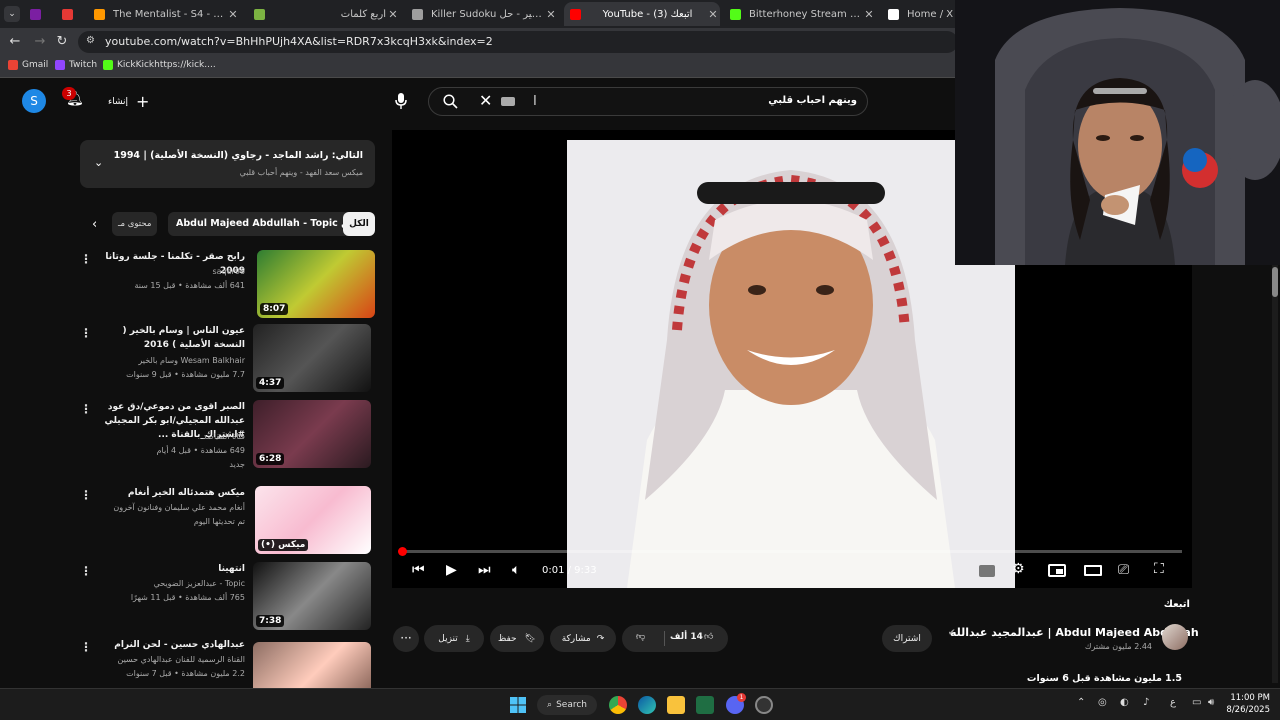  Describe the element at coordinates (583, 638) in the screenshot. I see `share-button: مشاركة ↷` at that location.